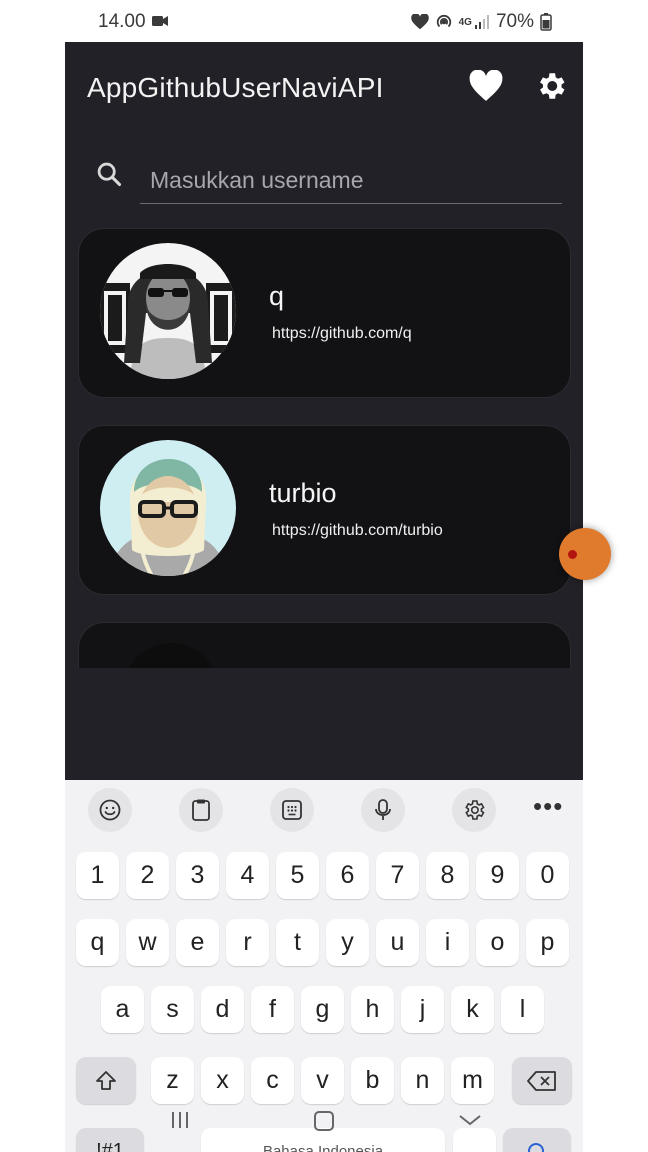 The width and height of the screenshot is (648, 1152). I want to click on key-6: 6, so click(347, 875).